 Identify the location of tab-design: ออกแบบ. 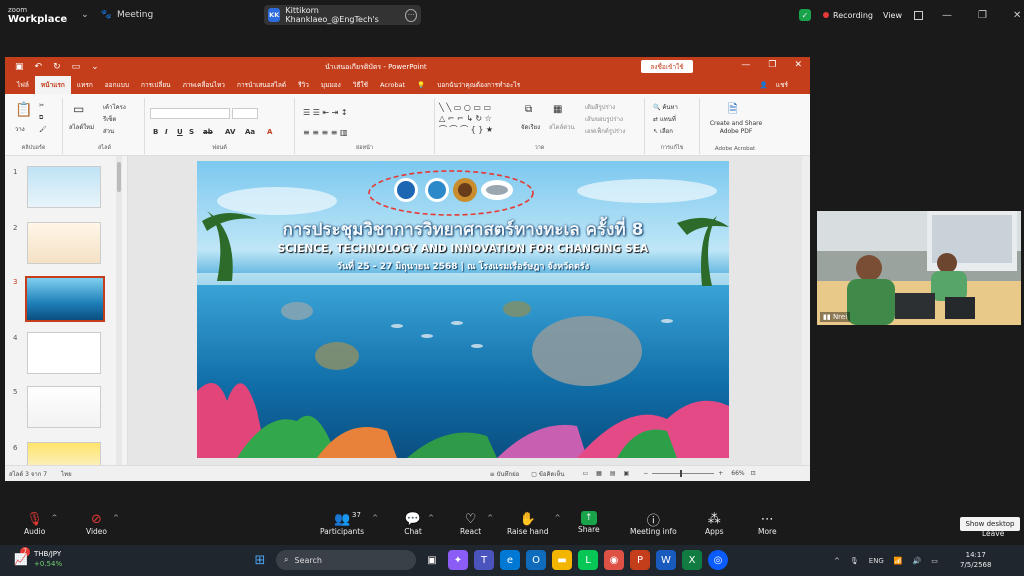
(117, 85).